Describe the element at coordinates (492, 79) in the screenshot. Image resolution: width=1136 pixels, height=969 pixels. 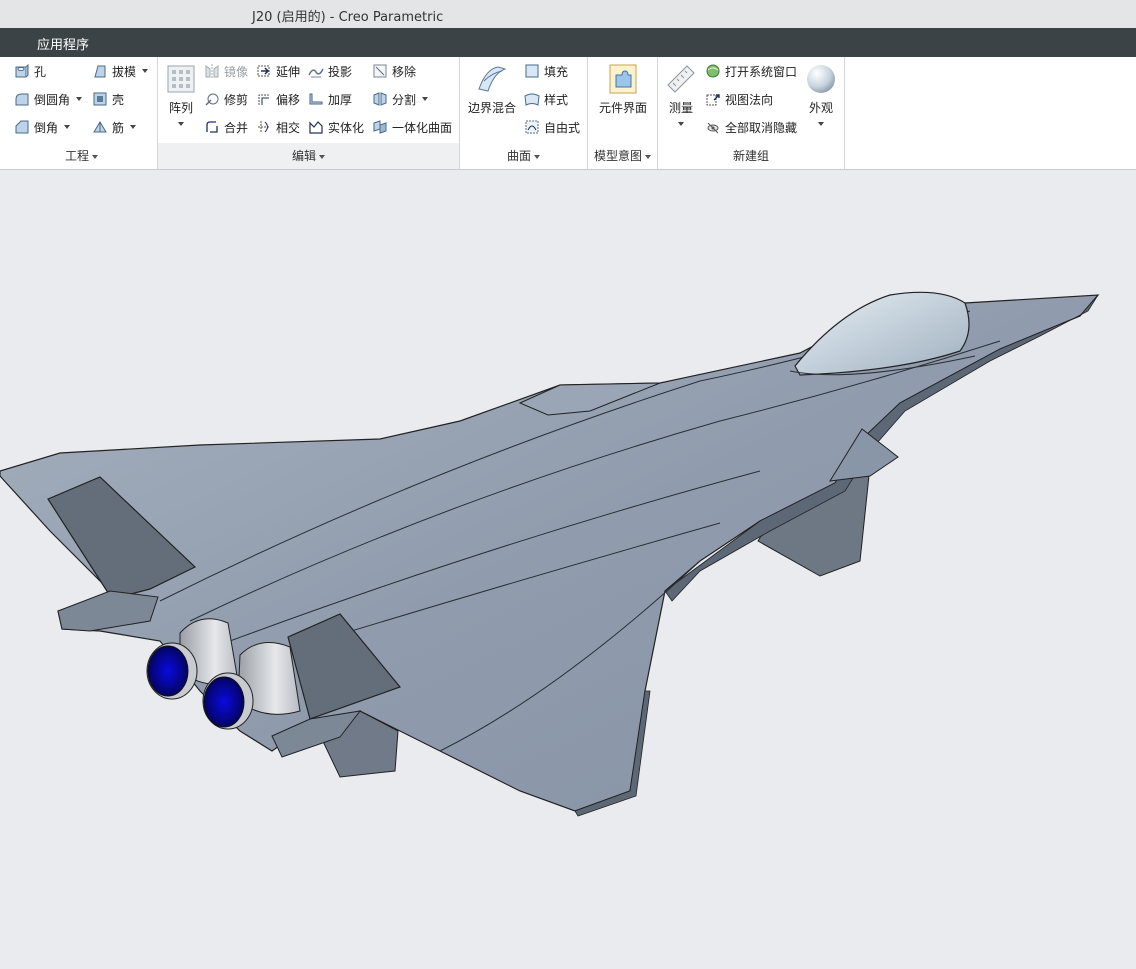
I see `boundary-blend-icon` at that location.